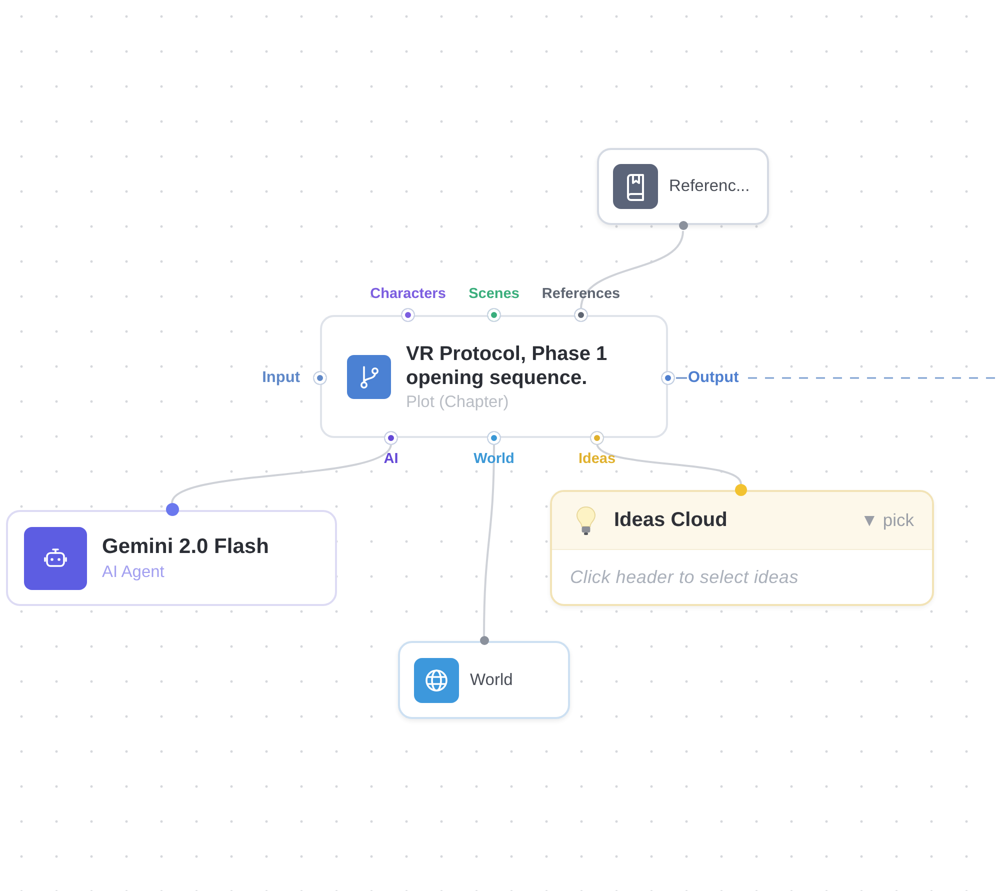  I want to click on ideas-node: Ideas Cloud ▼ pick Click header to select ideas, so click(742, 548).